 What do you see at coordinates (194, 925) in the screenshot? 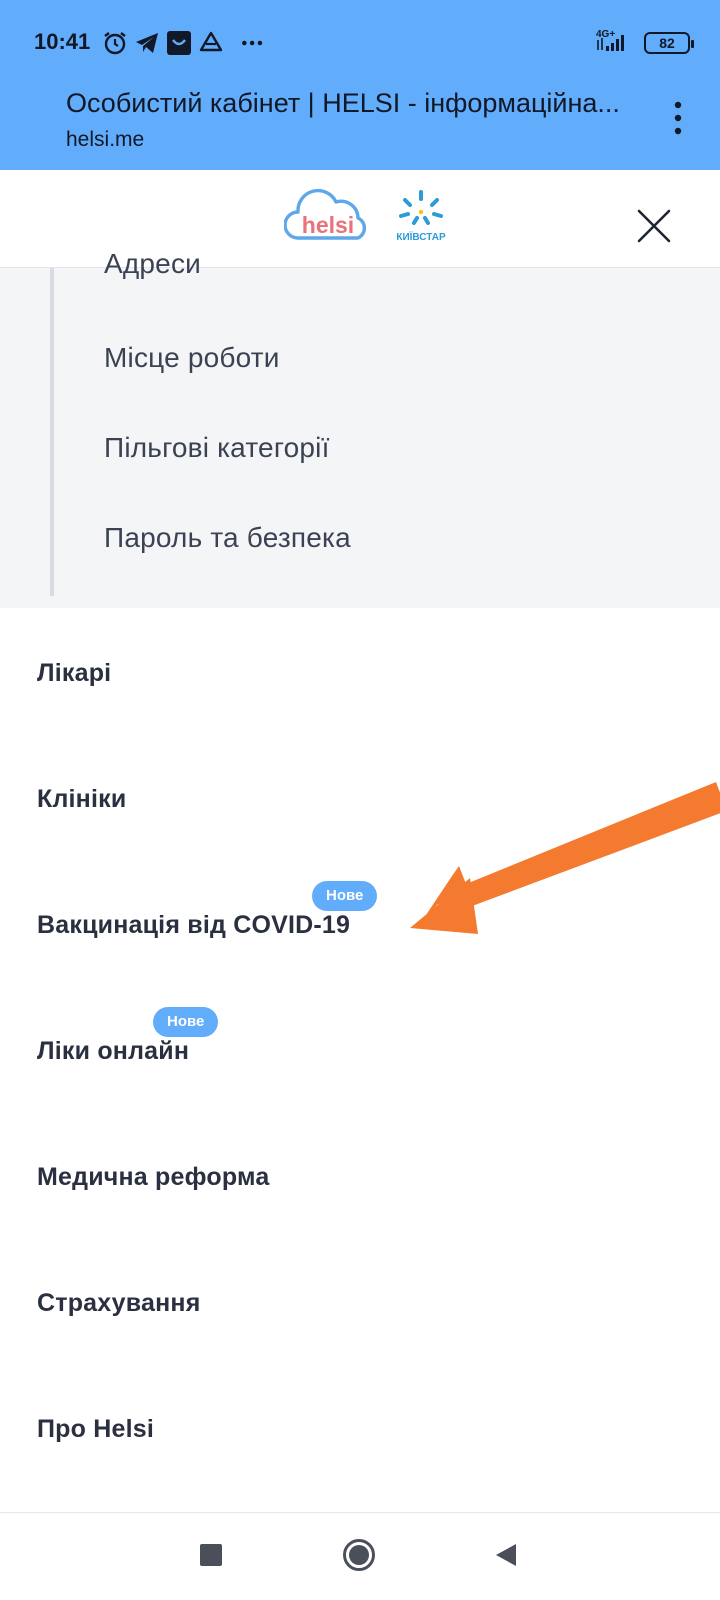
I see `nav-item-label: Вакцинація від COVID-19` at bounding box center [194, 925].